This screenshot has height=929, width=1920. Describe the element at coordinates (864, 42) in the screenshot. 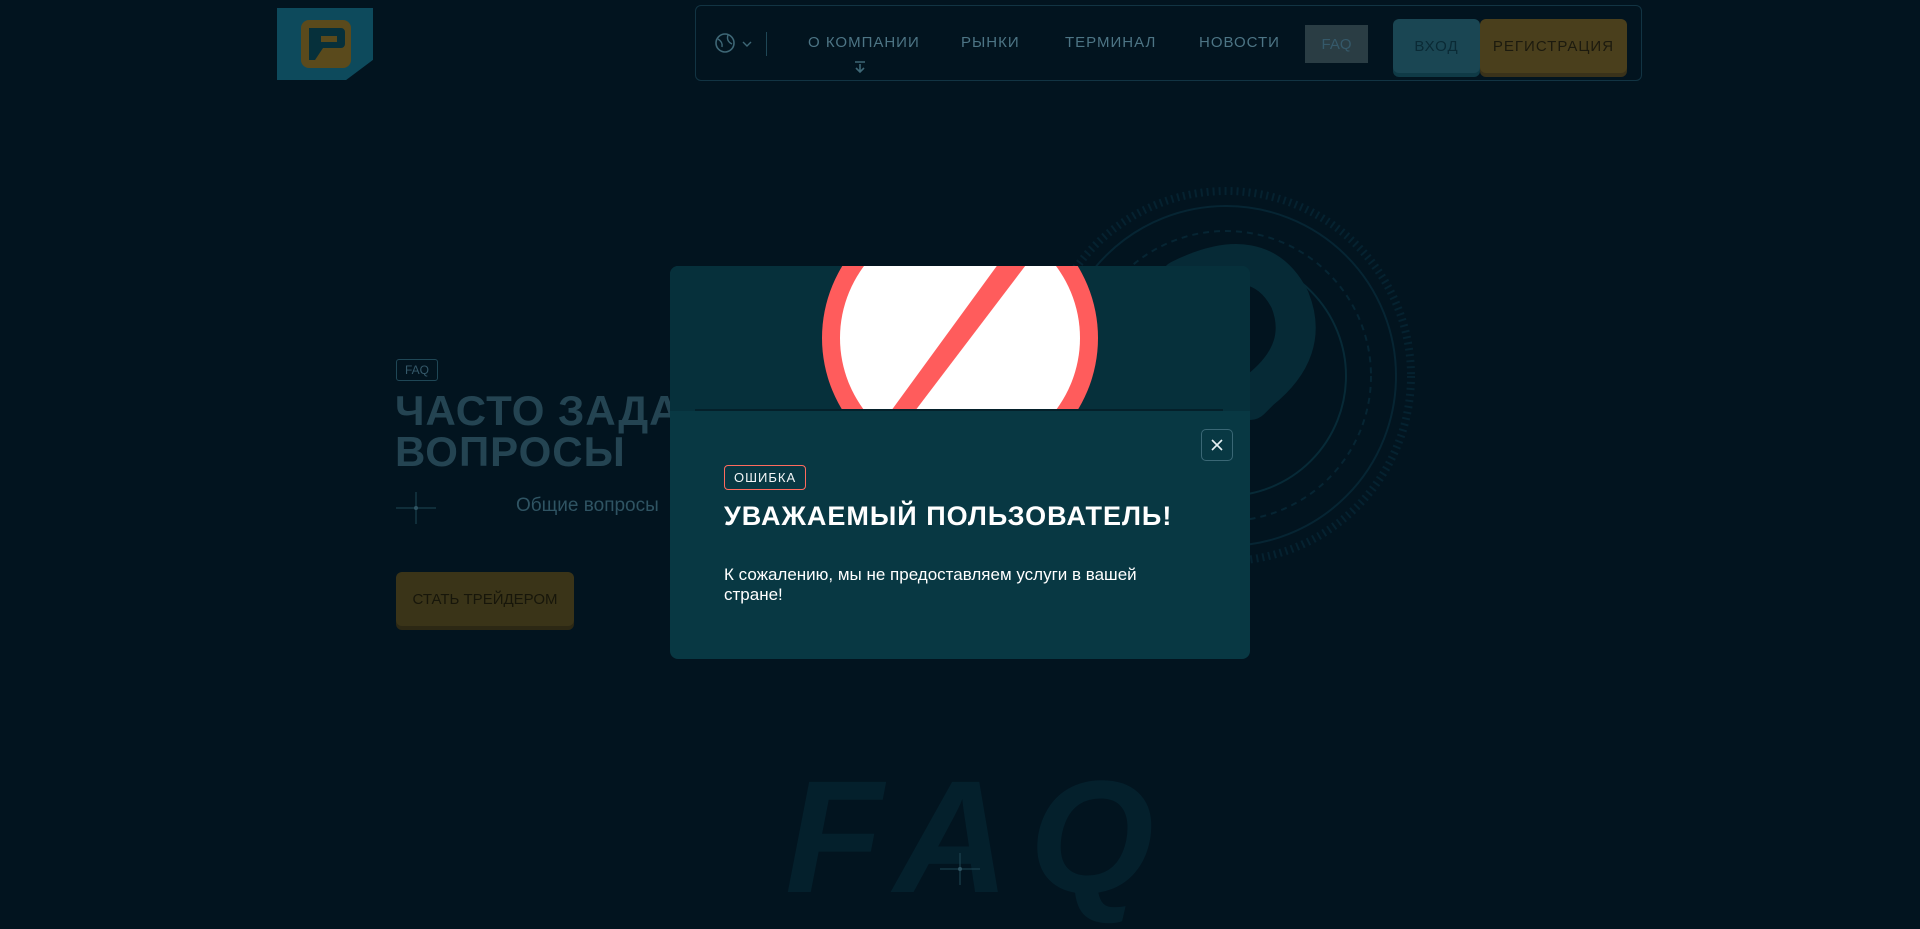

I see `nav-item-about: О КОМПАНИИ` at that location.